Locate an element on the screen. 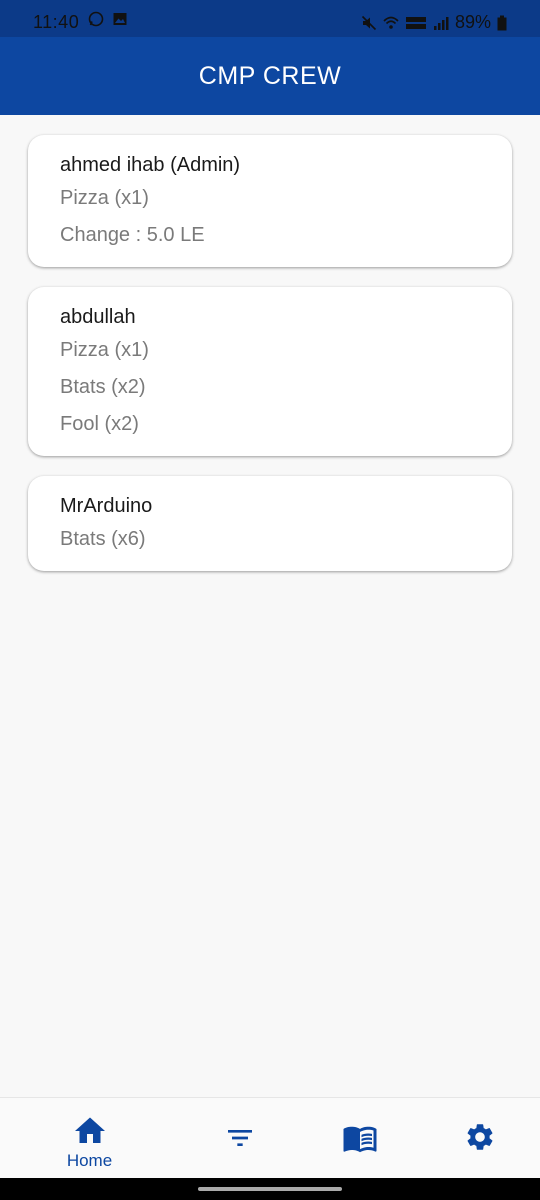 This screenshot has height=1200, width=540. order-line: Fool (x2) is located at coordinates (99, 424).